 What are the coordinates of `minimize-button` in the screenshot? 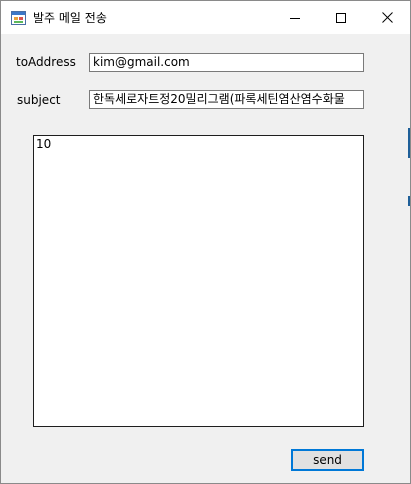 It's located at (295, 17).